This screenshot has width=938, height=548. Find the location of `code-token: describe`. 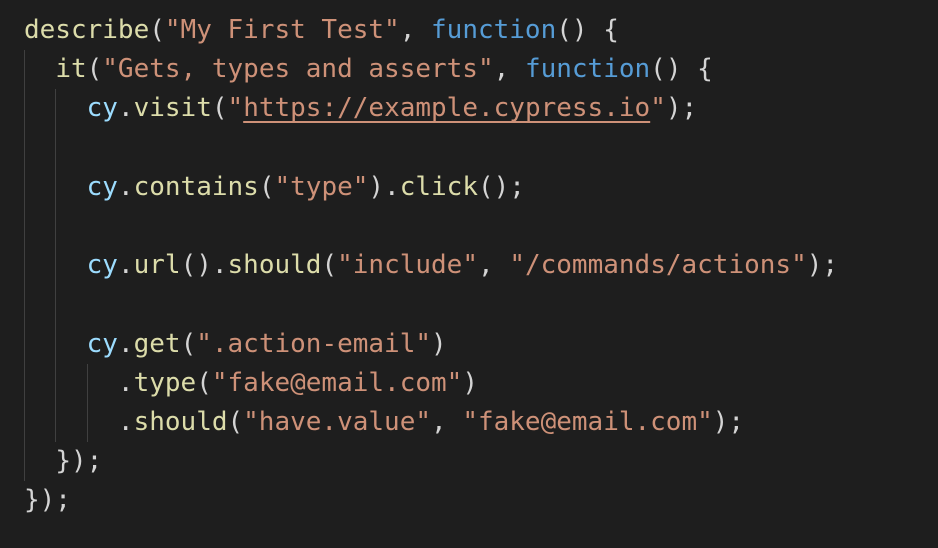

code-token: describe is located at coordinates (87, 30).